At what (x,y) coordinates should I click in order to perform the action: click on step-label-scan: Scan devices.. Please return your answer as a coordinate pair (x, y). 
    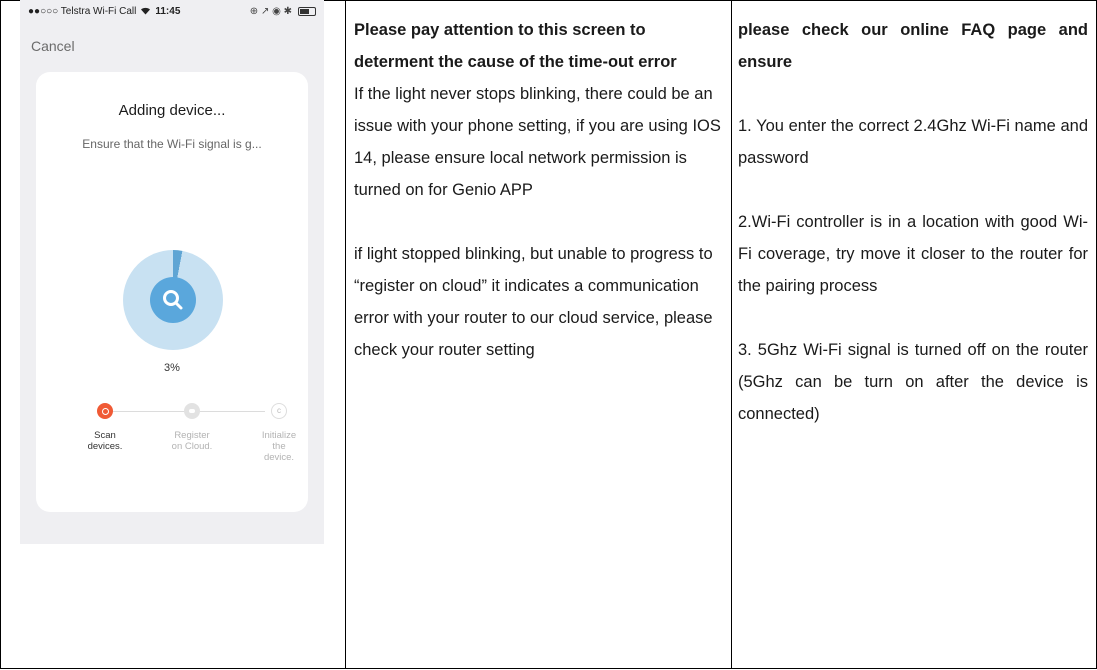
    Looking at the image, I should click on (105, 441).